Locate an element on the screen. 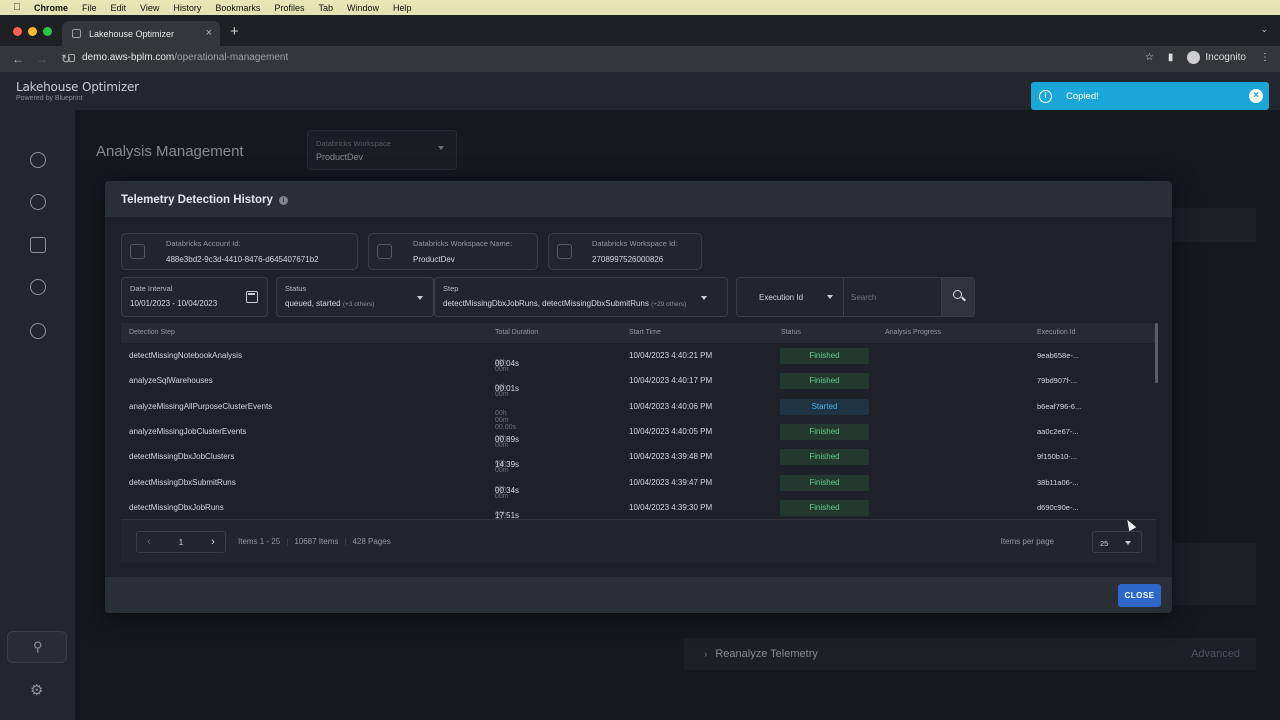 This screenshot has height=720, width=1280. browser-menu-icon: ⋮ is located at coordinates (1265, 57).